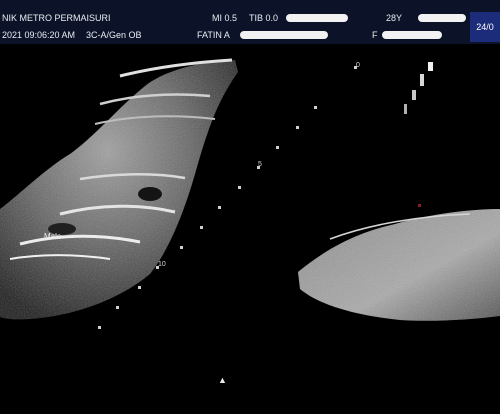  Describe the element at coordinates (358, 65) in the screenshot. I see `depth-label-0: 0` at that location.